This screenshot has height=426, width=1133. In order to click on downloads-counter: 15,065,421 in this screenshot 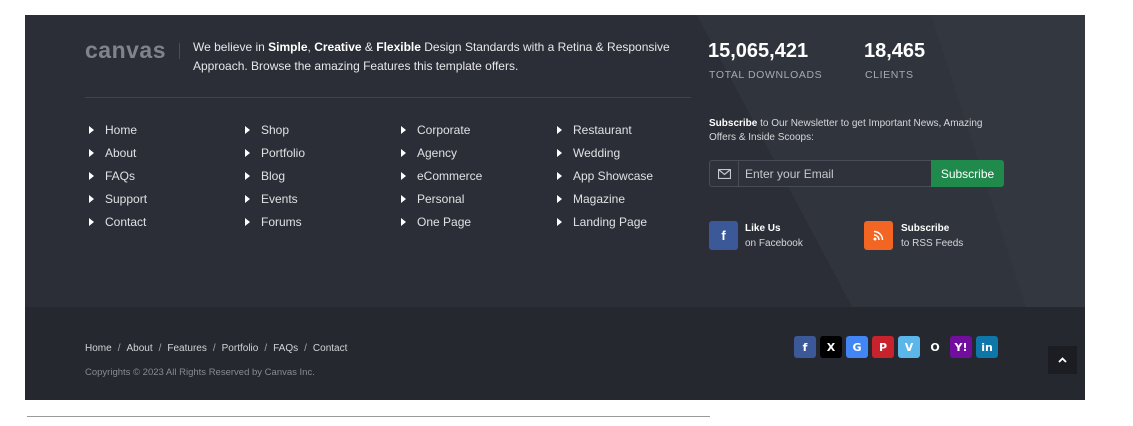, I will do `click(758, 51)`.